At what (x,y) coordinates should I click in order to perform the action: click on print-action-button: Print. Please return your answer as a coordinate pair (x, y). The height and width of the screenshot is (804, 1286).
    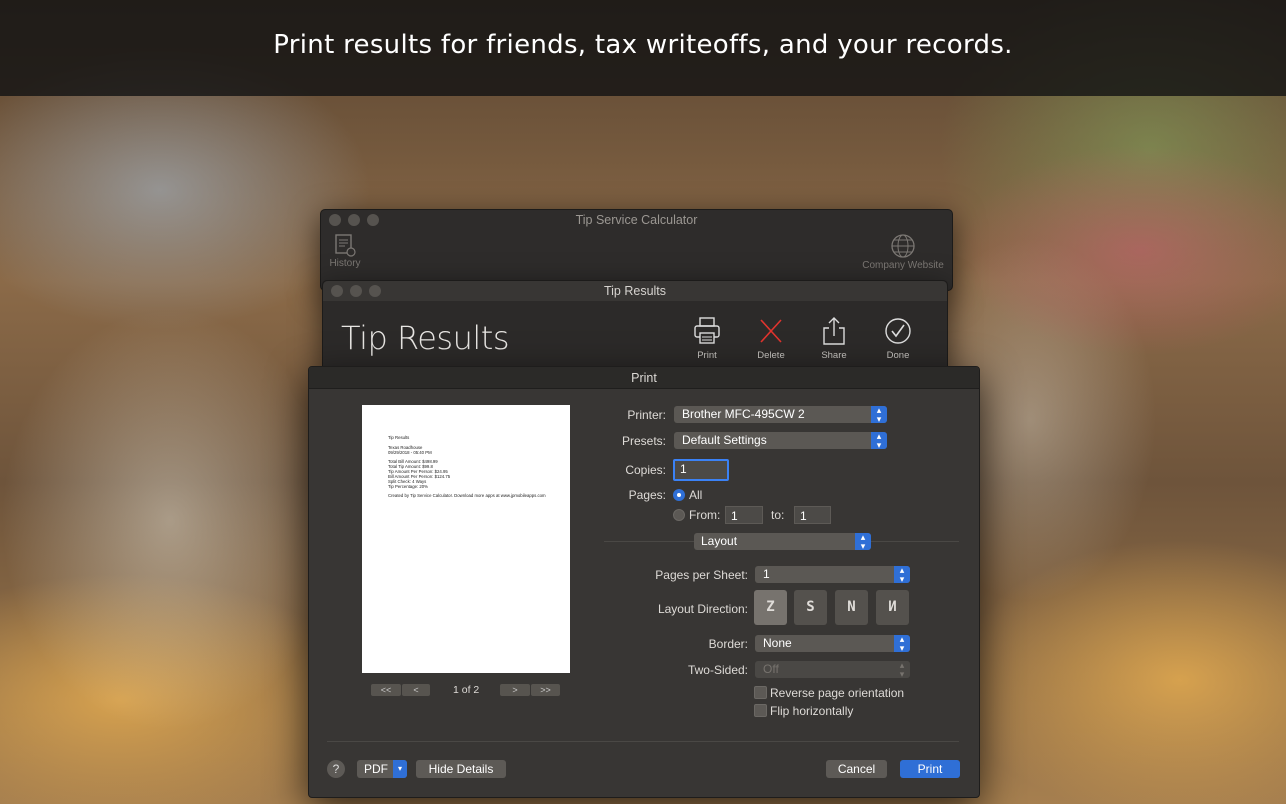
    Looking at the image, I should click on (707, 338).